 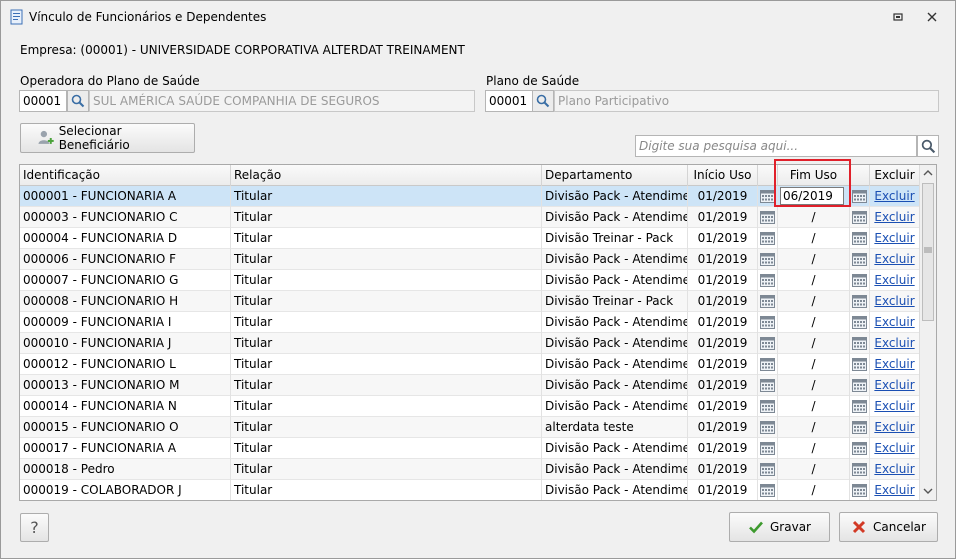 I want to click on grid-scrollbar, so click(x=927, y=332).